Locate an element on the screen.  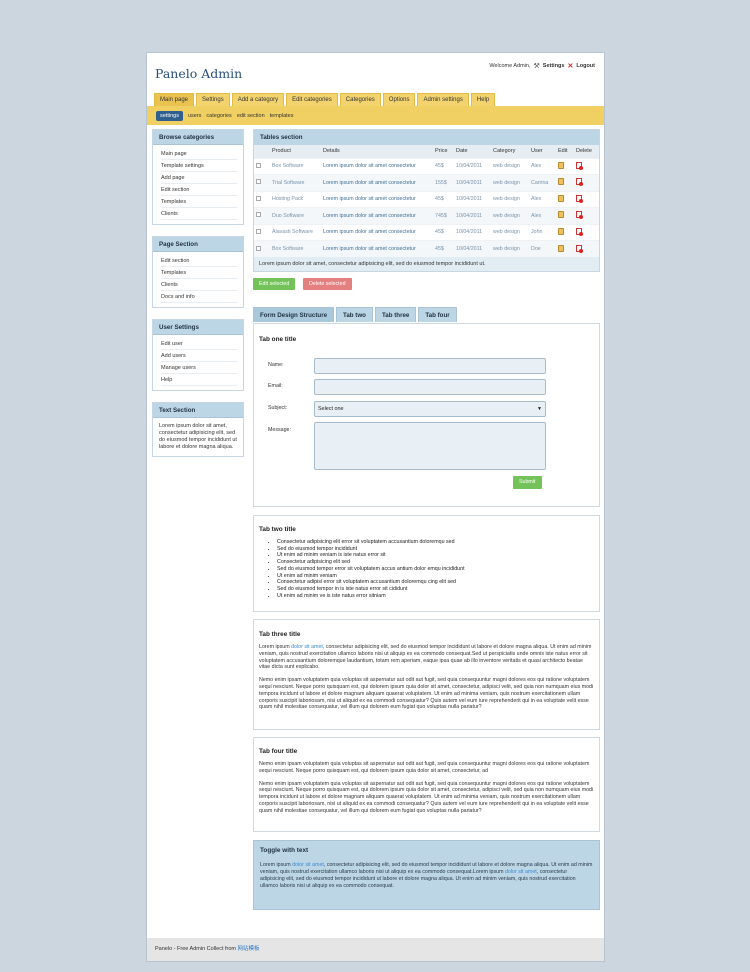
tab-edit-categories: Edit categories is located at coordinates (312, 99).